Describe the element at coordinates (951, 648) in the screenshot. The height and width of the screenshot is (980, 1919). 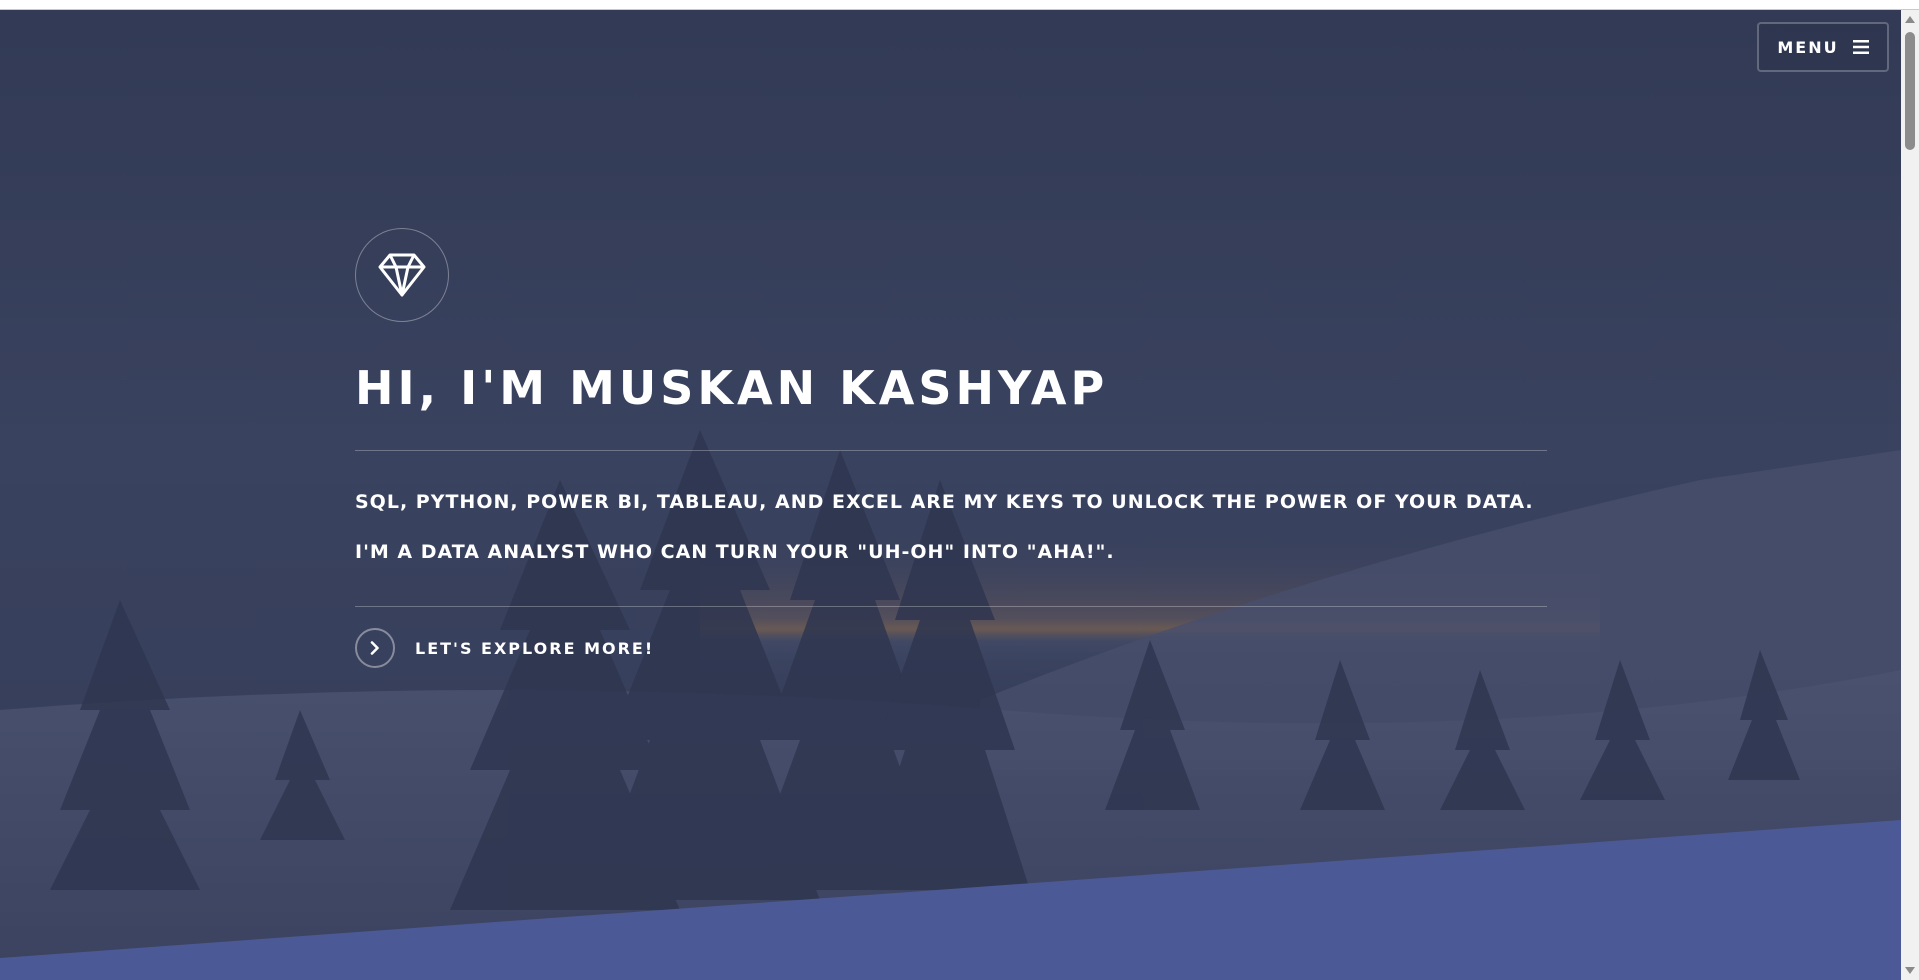
I see `explore-more-link: LET'S EXPLORE MORE!` at that location.